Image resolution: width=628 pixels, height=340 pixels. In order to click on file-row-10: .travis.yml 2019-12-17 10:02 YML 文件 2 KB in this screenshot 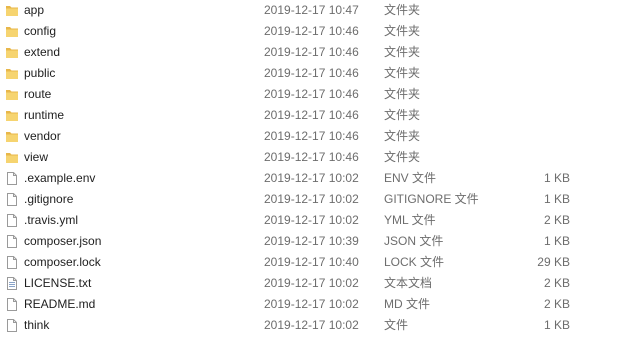, I will do `click(314, 220)`.